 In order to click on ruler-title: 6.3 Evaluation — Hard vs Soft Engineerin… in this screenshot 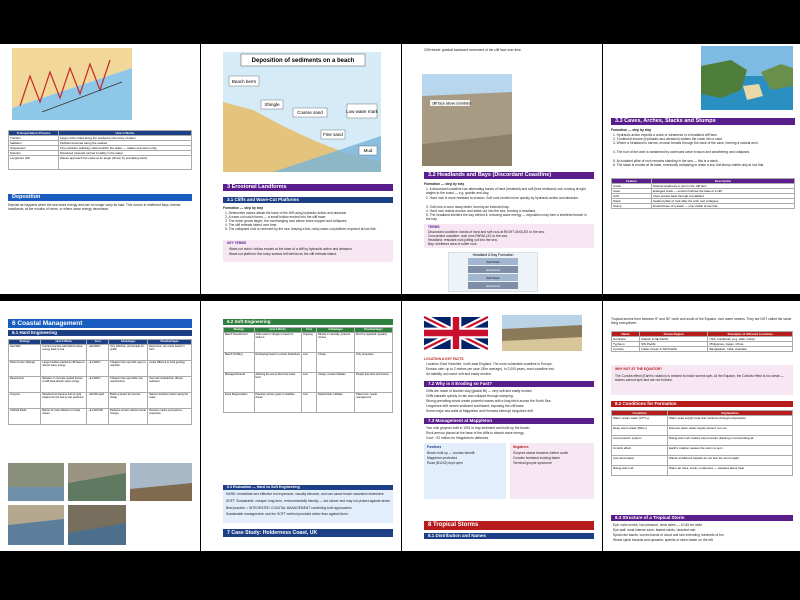, I will do `click(308, 487)`.